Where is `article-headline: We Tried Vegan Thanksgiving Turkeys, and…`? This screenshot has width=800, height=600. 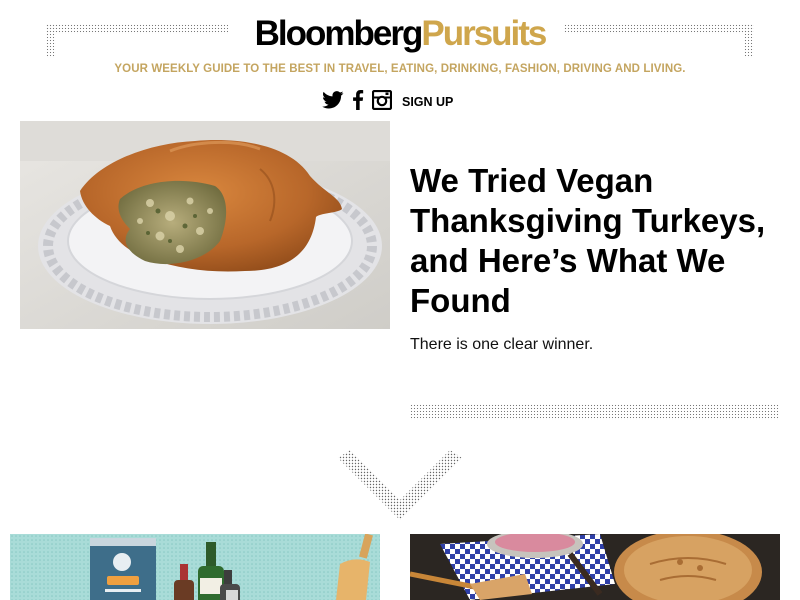
article-headline: We Tried Vegan Thanksgiving Turkeys, and… is located at coordinates (602, 241).